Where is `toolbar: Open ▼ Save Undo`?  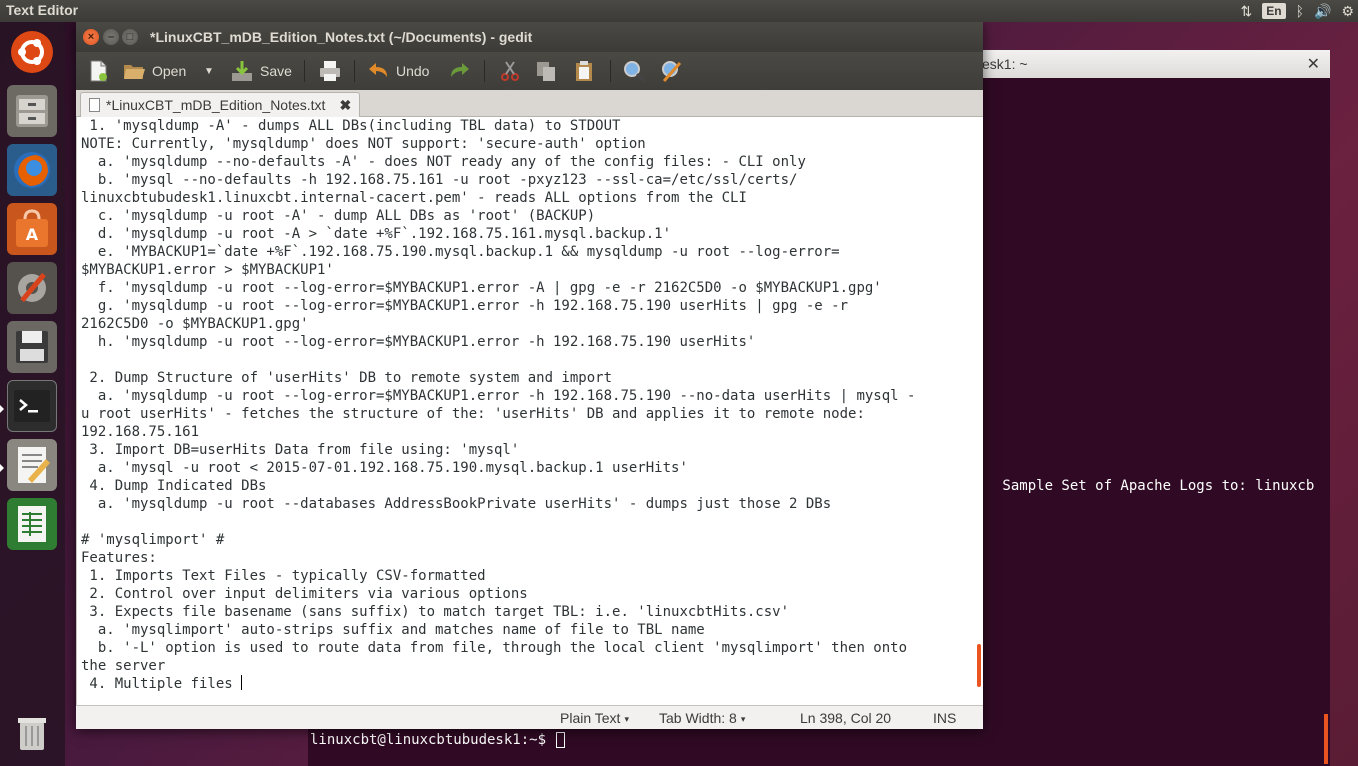 toolbar: Open ▼ Save Undo is located at coordinates (529, 71).